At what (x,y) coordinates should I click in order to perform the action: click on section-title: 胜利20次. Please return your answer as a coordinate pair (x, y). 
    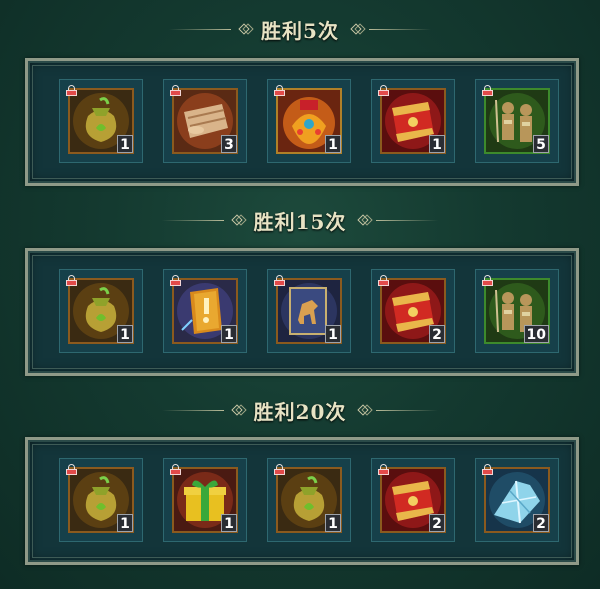
    Looking at the image, I should click on (300, 411).